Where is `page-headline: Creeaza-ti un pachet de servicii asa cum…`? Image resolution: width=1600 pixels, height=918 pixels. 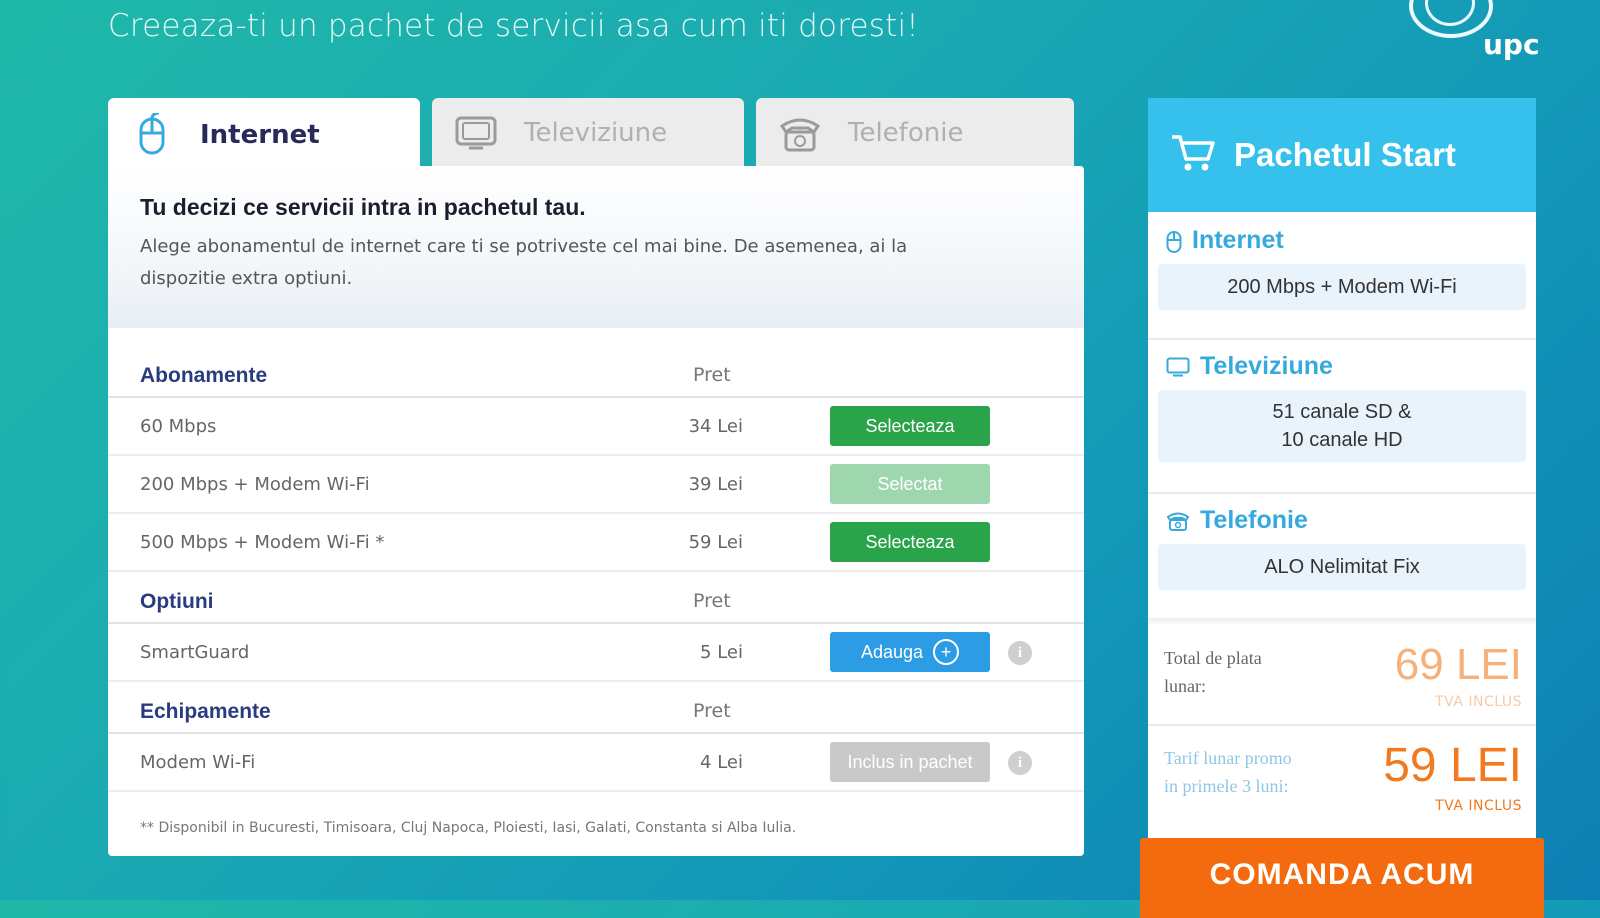
page-headline: Creeaza-ti un pachet de servicii asa cum… is located at coordinates (513, 26).